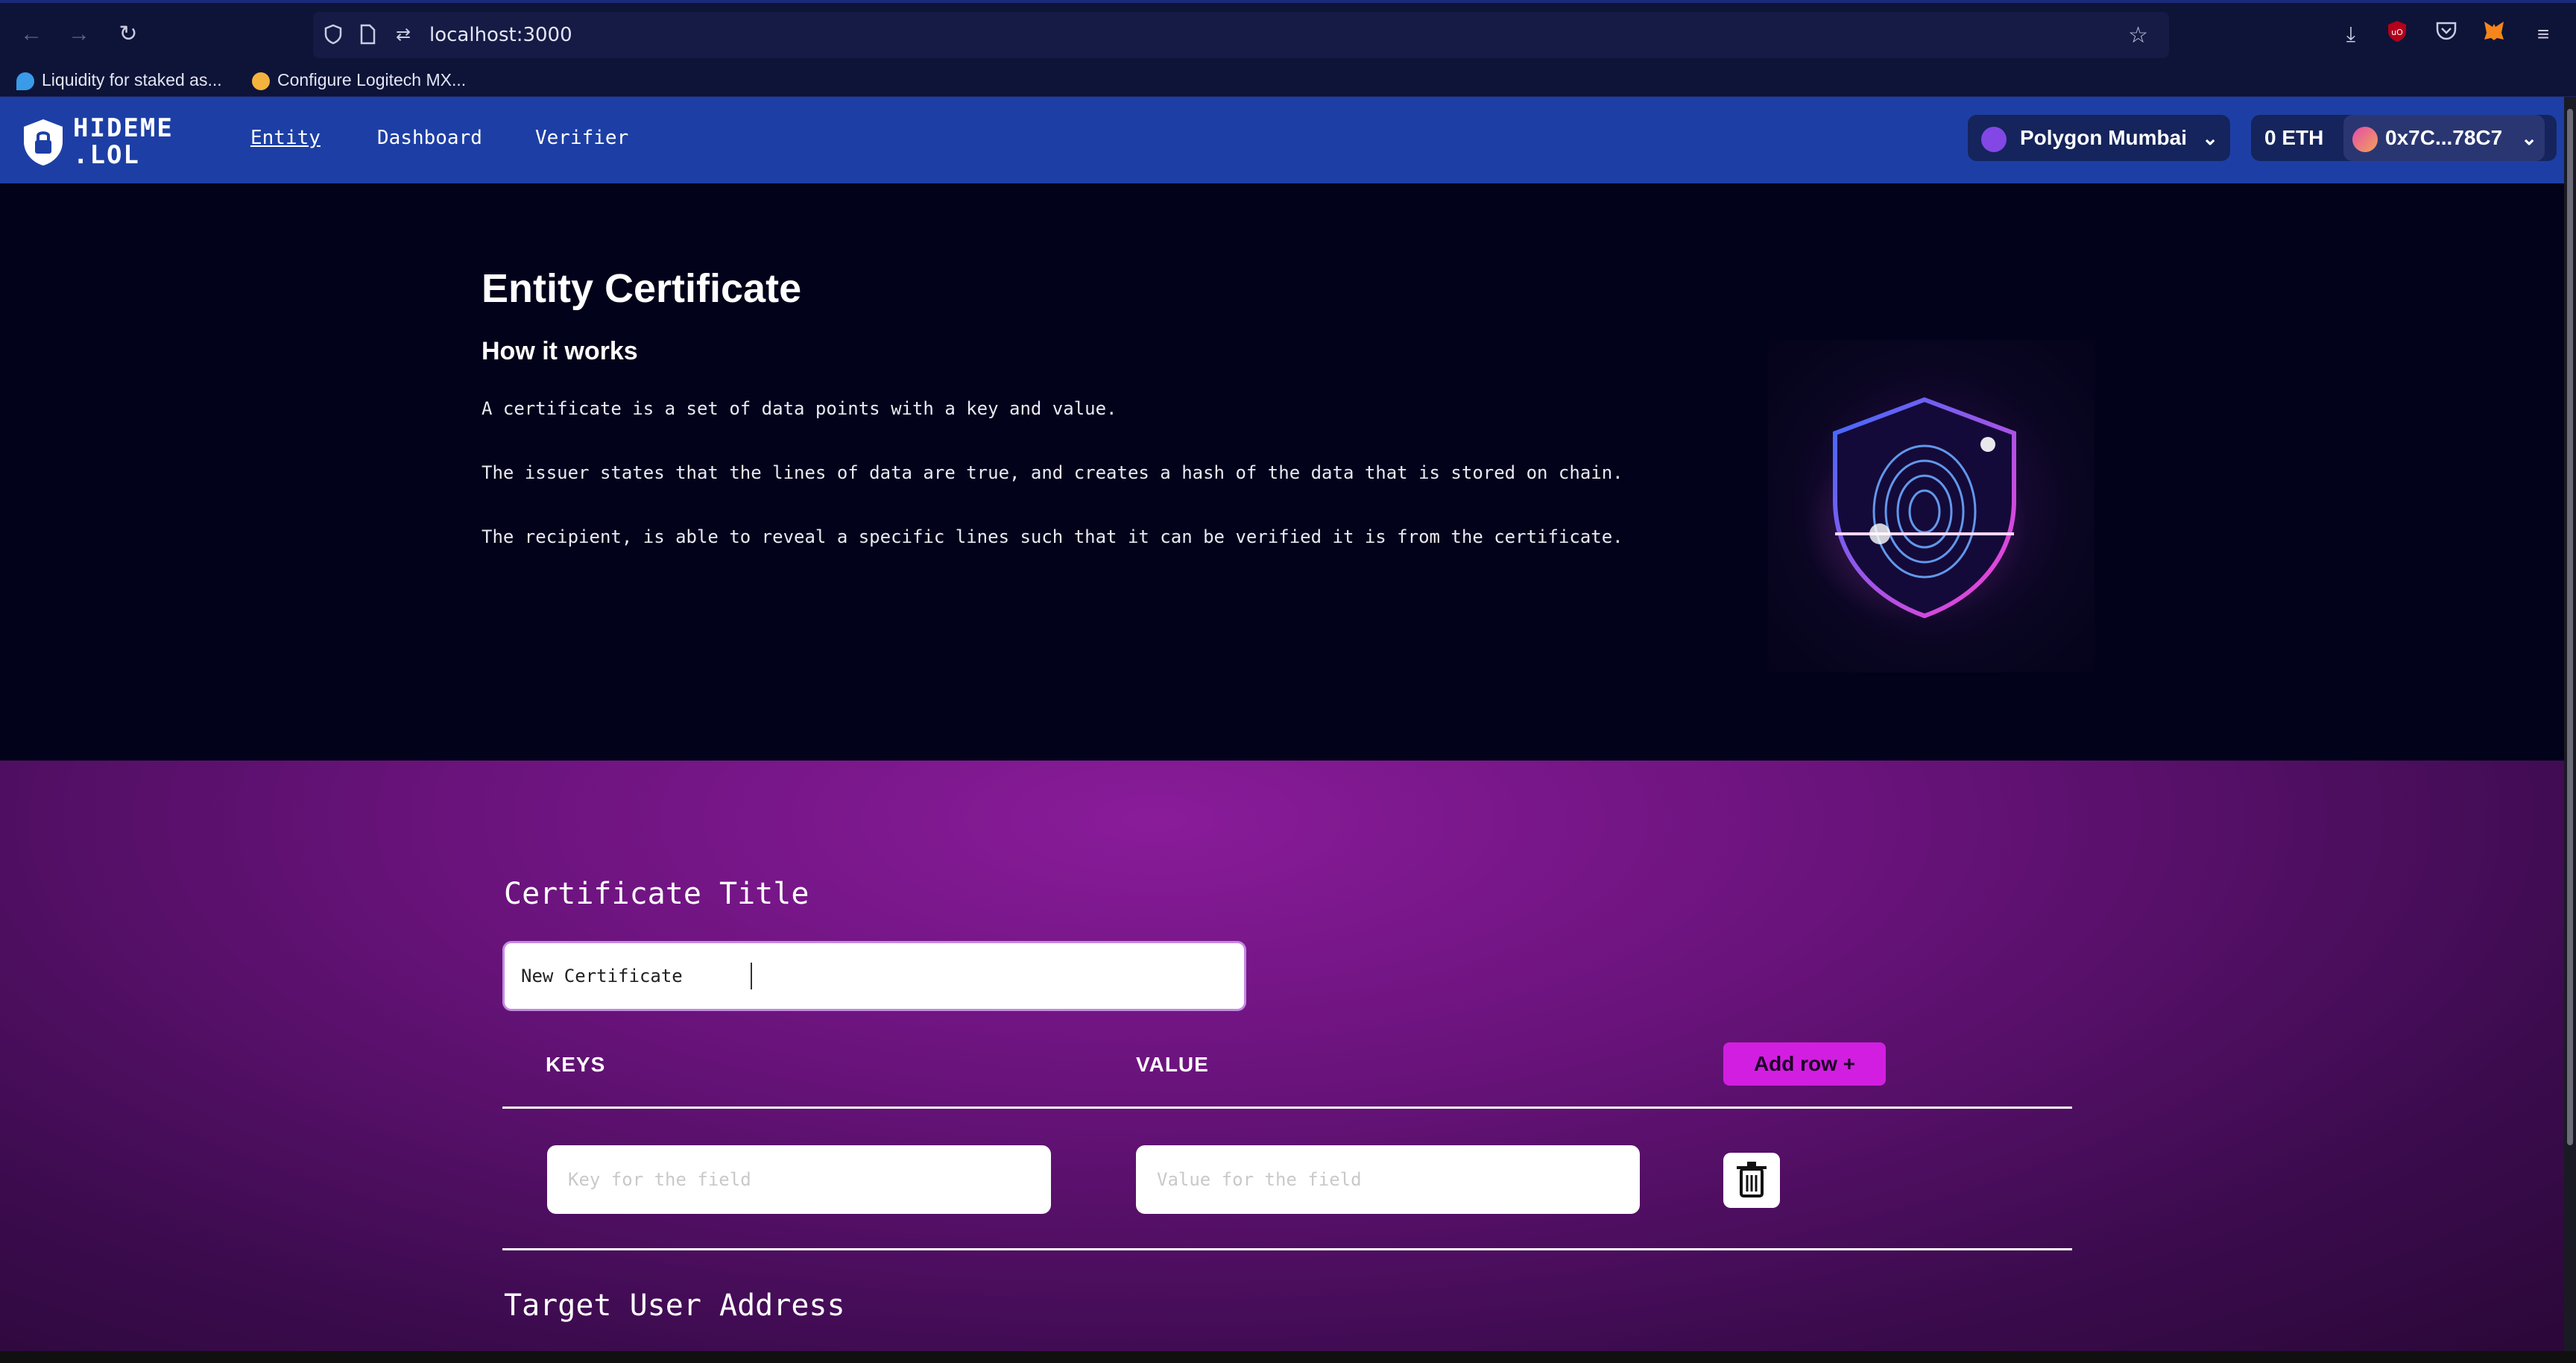 This screenshot has height=1363, width=2576. What do you see at coordinates (1804, 1064) in the screenshot?
I see `add-row-button: Add row +` at bounding box center [1804, 1064].